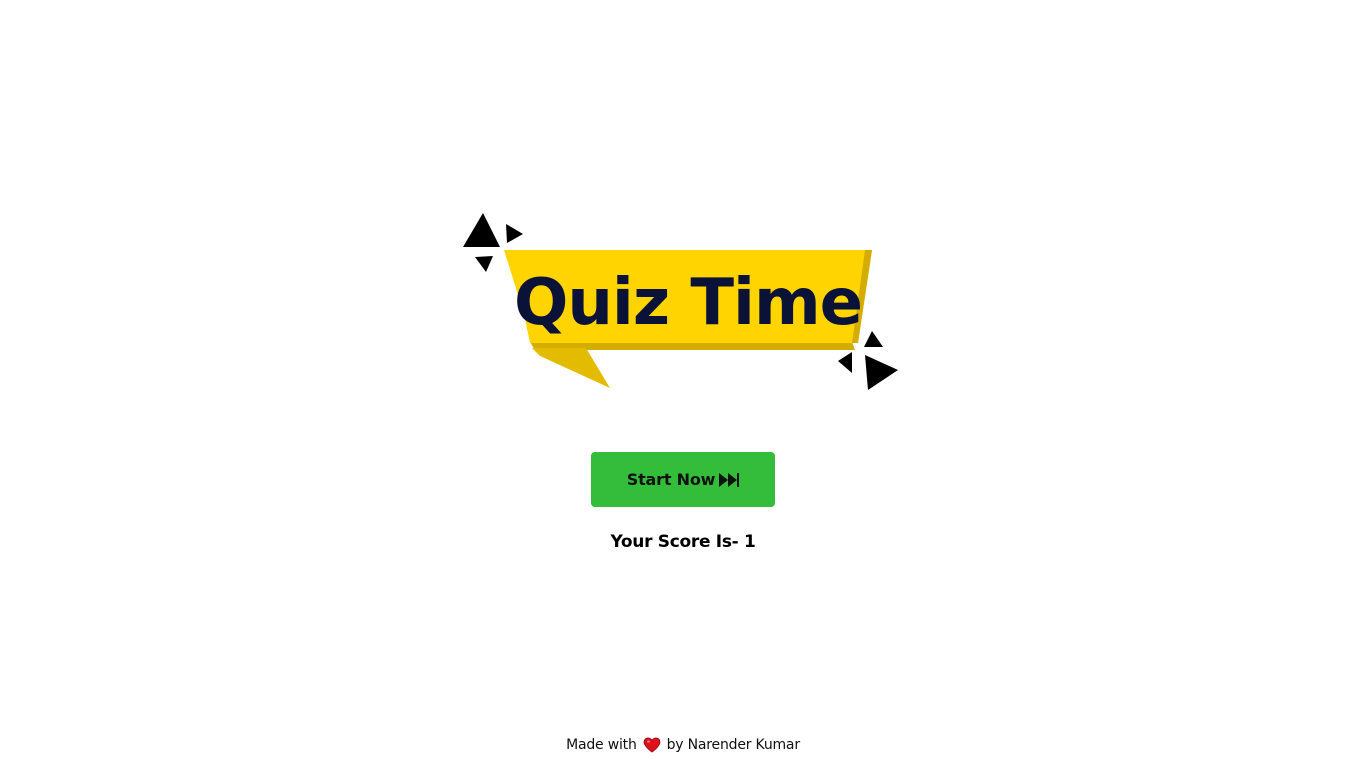 This screenshot has height=768, width=1366. I want to click on quiz-time-logo-graphic: Quiz Time, so click(680, 301).